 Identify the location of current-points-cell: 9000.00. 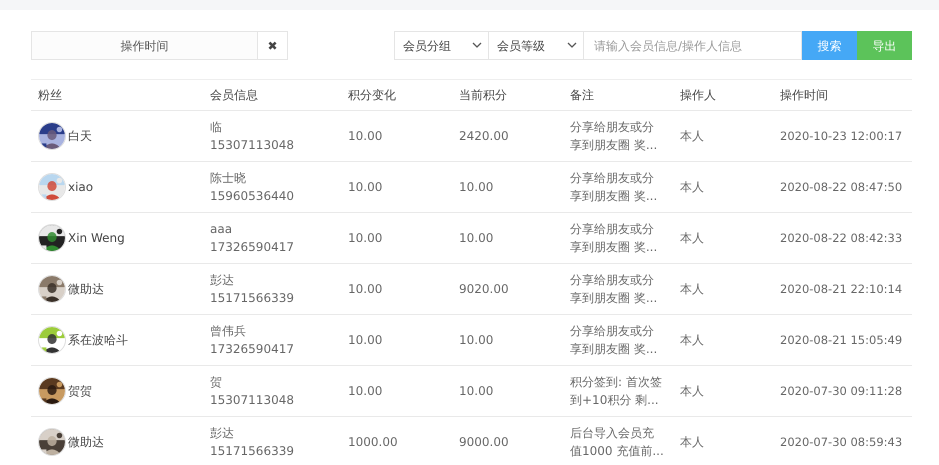
(507, 440).